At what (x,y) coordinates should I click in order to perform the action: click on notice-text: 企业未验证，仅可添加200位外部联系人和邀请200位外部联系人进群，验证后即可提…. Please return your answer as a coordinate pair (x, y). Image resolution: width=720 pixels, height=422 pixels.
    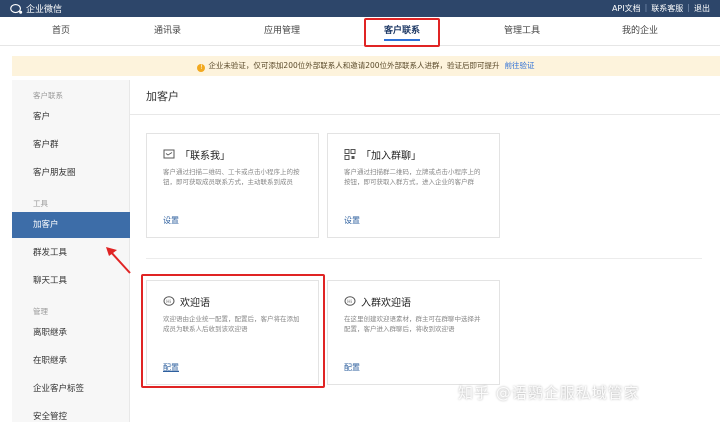
    Looking at the image, I should click on (354, 65).